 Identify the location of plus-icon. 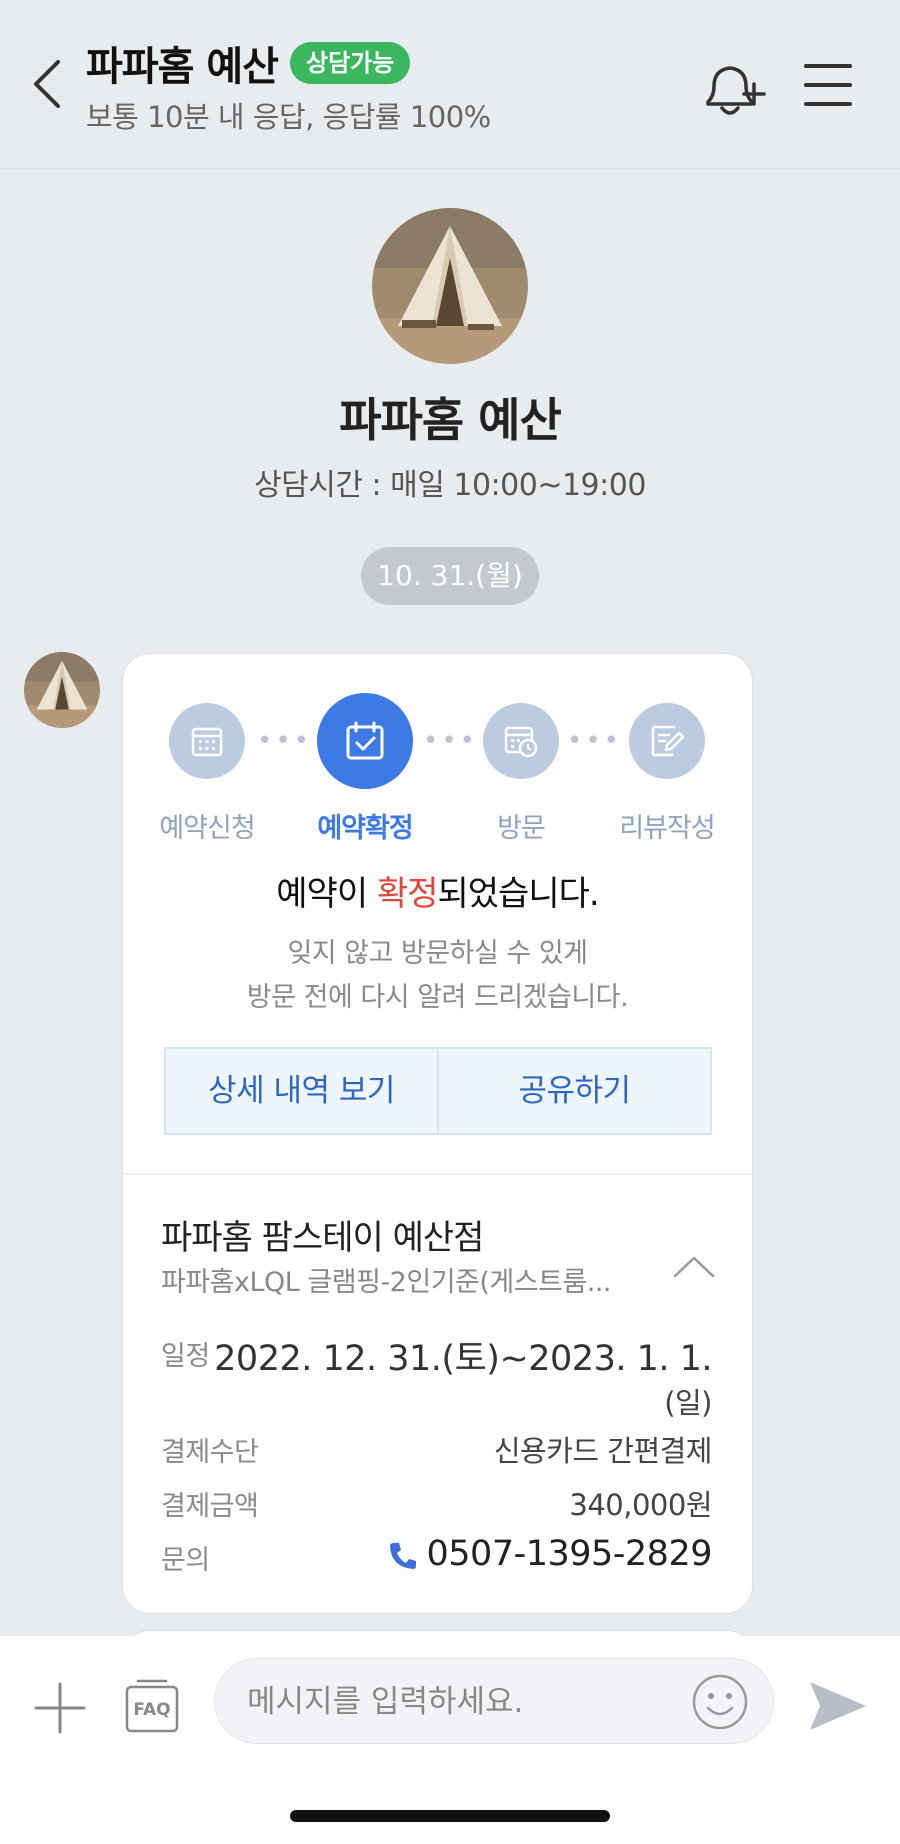
(60, 1708).